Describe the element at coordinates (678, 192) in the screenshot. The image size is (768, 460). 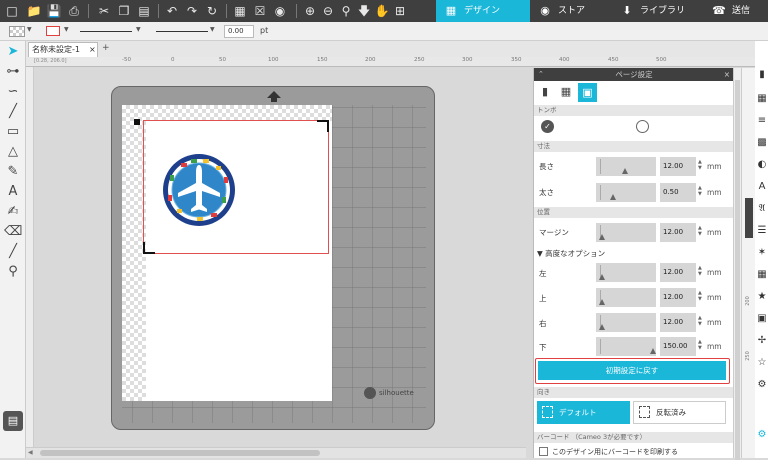
I see `thickness-input: 0.50` at that location.